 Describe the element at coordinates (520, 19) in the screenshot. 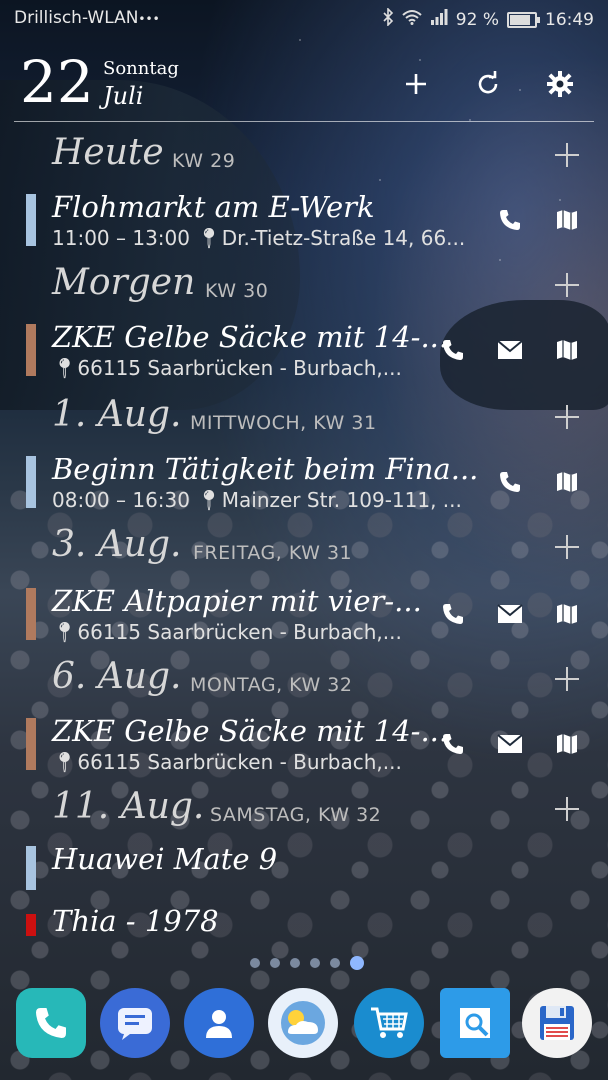

I see `battery-fill` at that location.